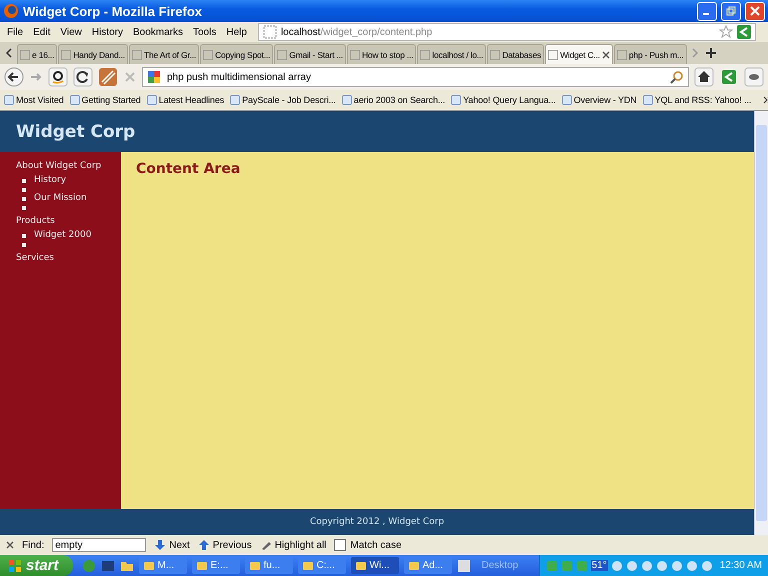 Image resolution: width=768 pixels, height=576 pixels. Describe the element at coordinates (14, 77) in the screenshot. I see `back-icon` at that location.